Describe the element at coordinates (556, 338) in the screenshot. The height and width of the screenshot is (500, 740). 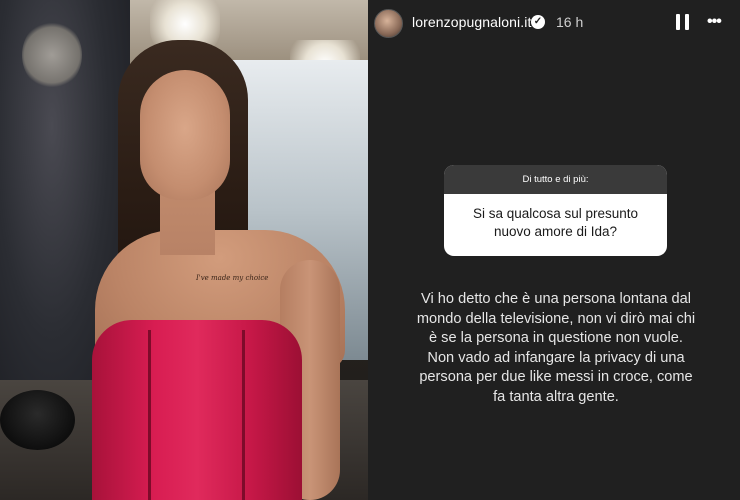
I see `answer-line: è se la persona in questione non vuole.` at that location.